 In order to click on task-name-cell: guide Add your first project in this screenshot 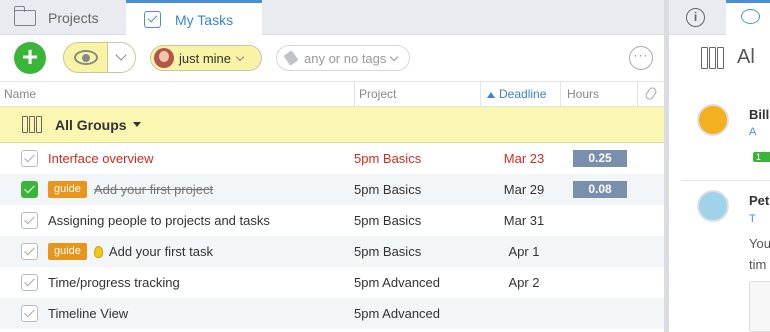, I will do `click(130, 189)`.